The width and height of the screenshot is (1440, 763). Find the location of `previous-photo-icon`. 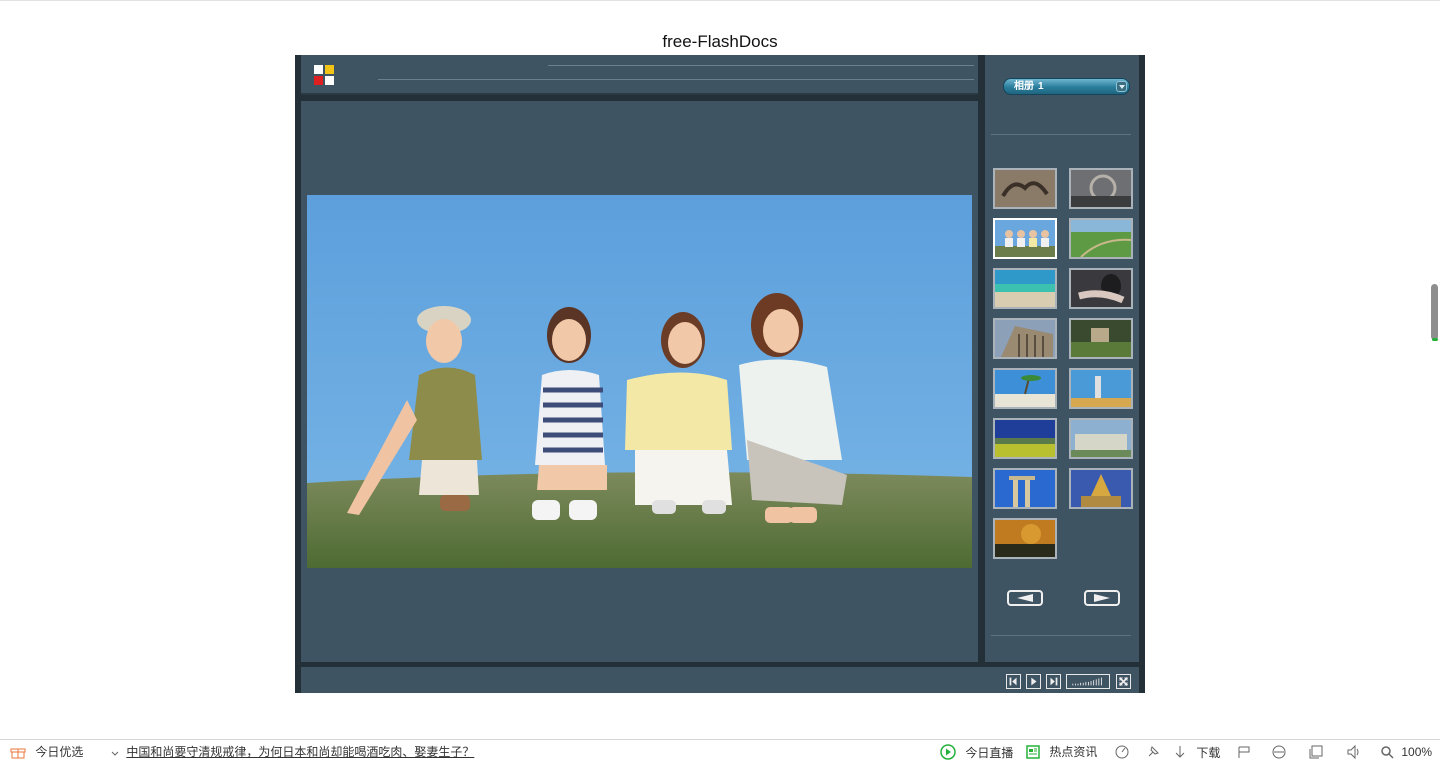

previous-photo-icon is located at coordinates (1013, 681).